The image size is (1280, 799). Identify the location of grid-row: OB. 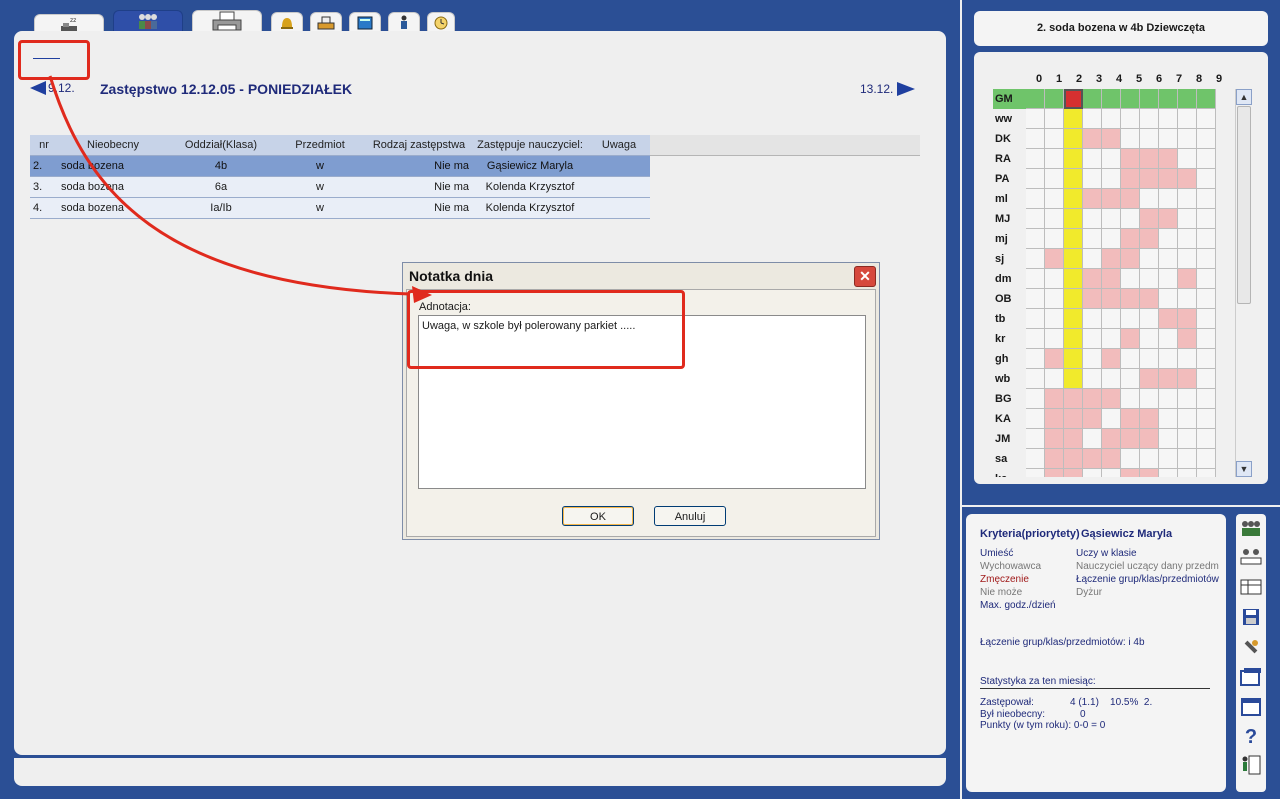
(1113, 299).